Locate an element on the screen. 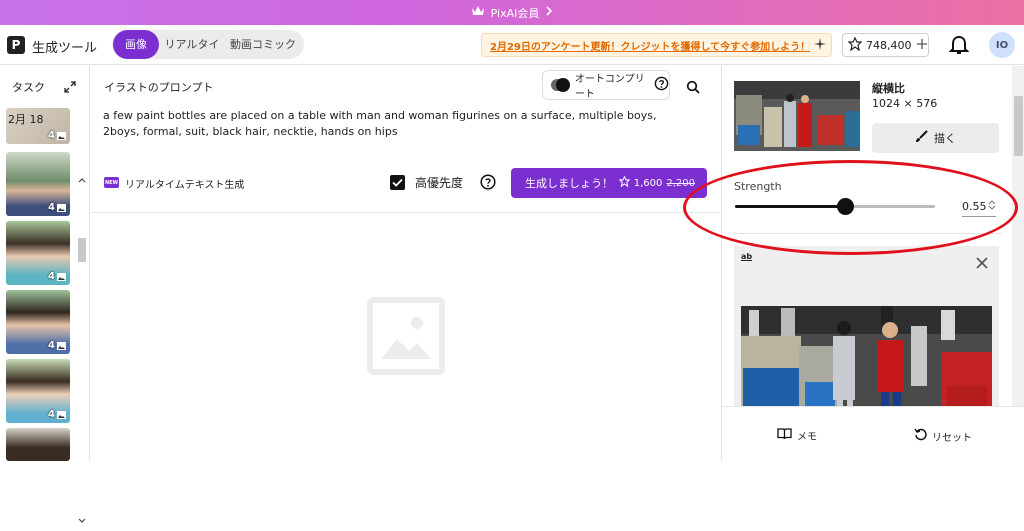 The width and height of the screenshot is (1024, 531). prompt-label: イラストのプロンプト is located at coordinates (159, 87).